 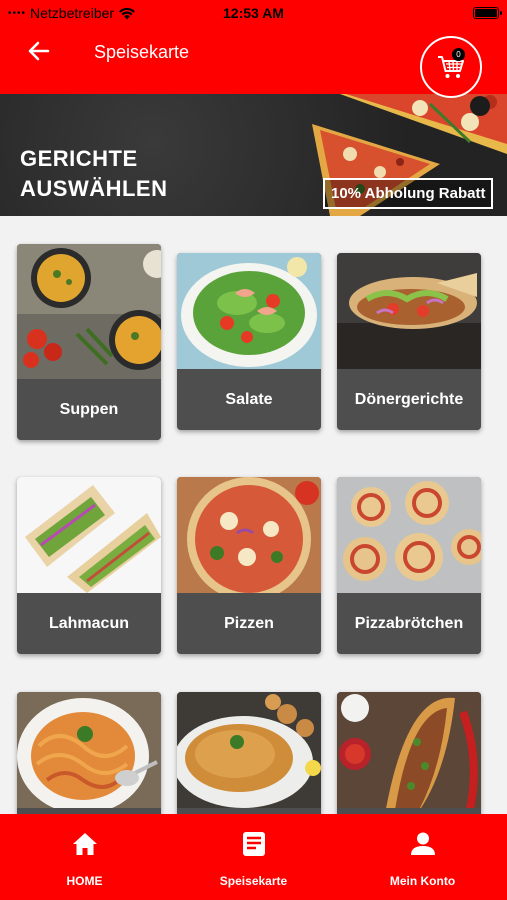 I want to click on pasta-image, so click(x=89, y=753).